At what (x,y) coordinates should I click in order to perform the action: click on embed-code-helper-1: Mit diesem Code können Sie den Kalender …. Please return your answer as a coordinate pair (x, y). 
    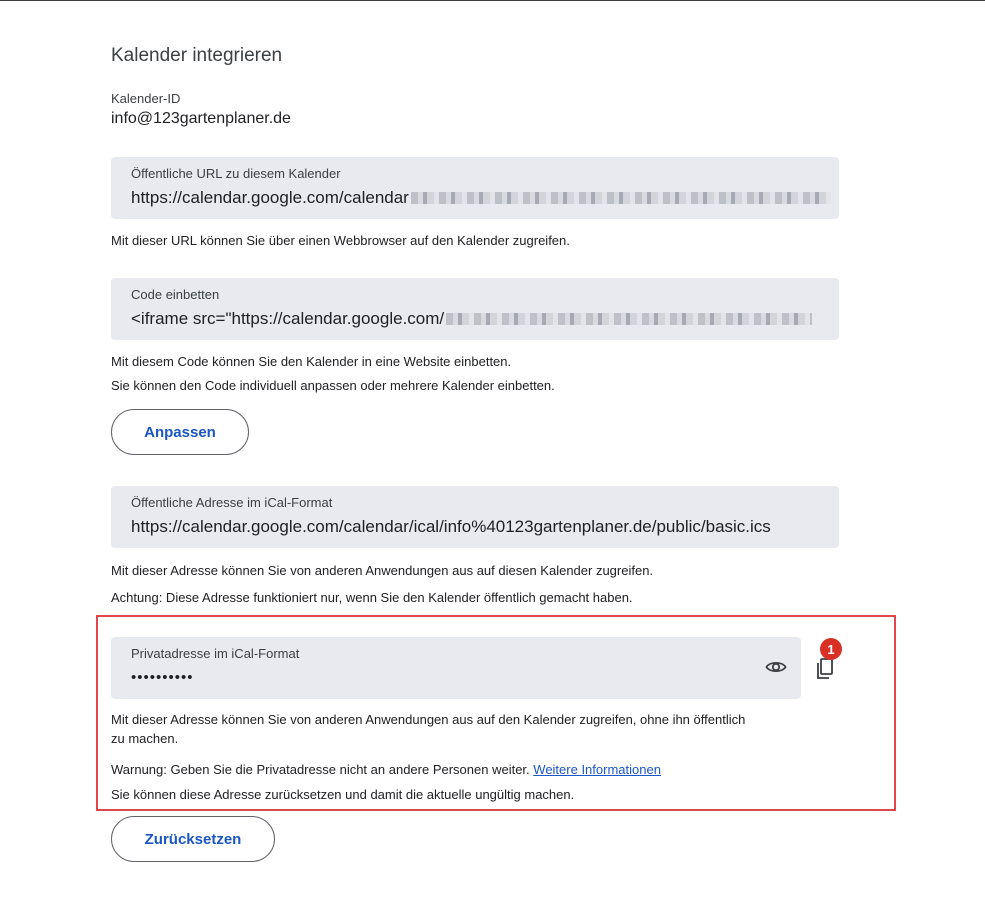
    Looking at the image, I should click on (311, 361).